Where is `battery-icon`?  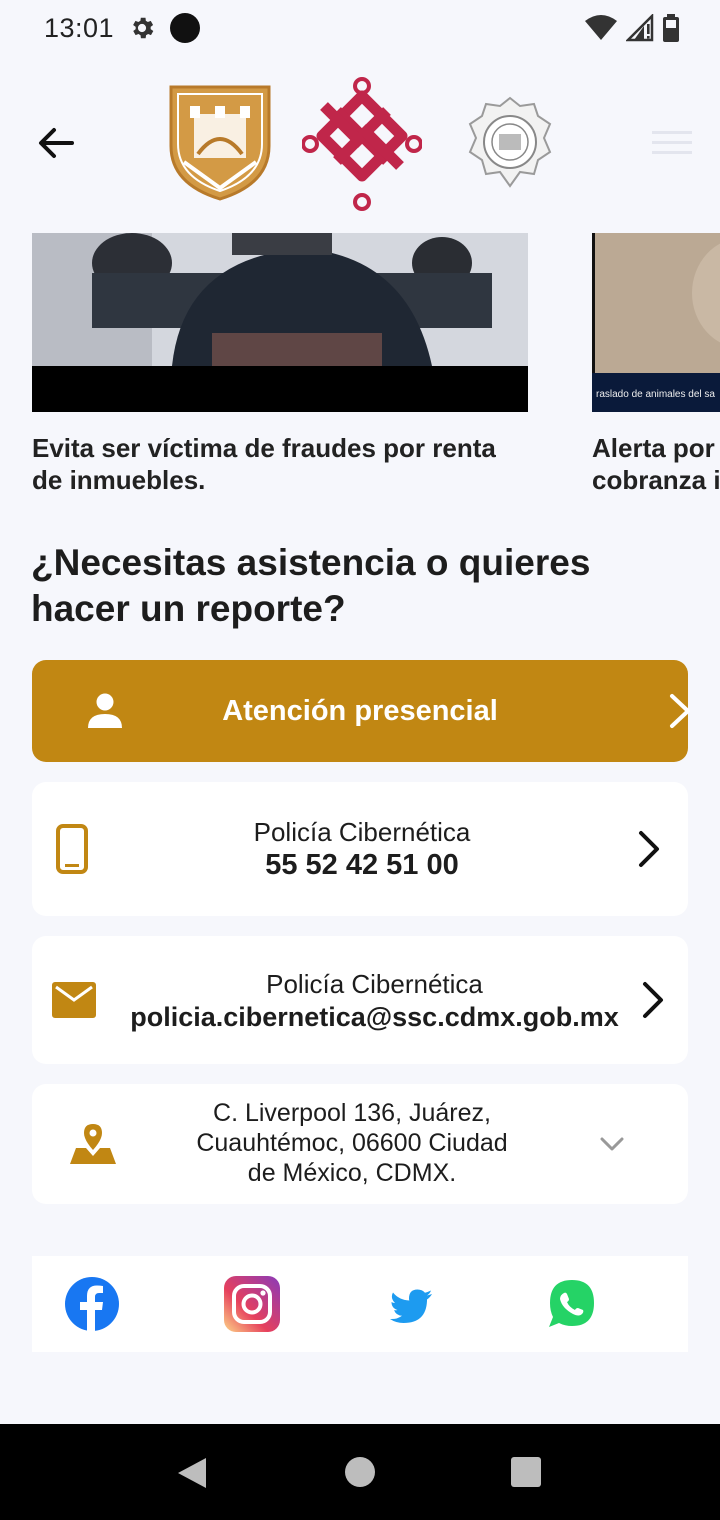
battery-icon is located at coordinates (671, 28).